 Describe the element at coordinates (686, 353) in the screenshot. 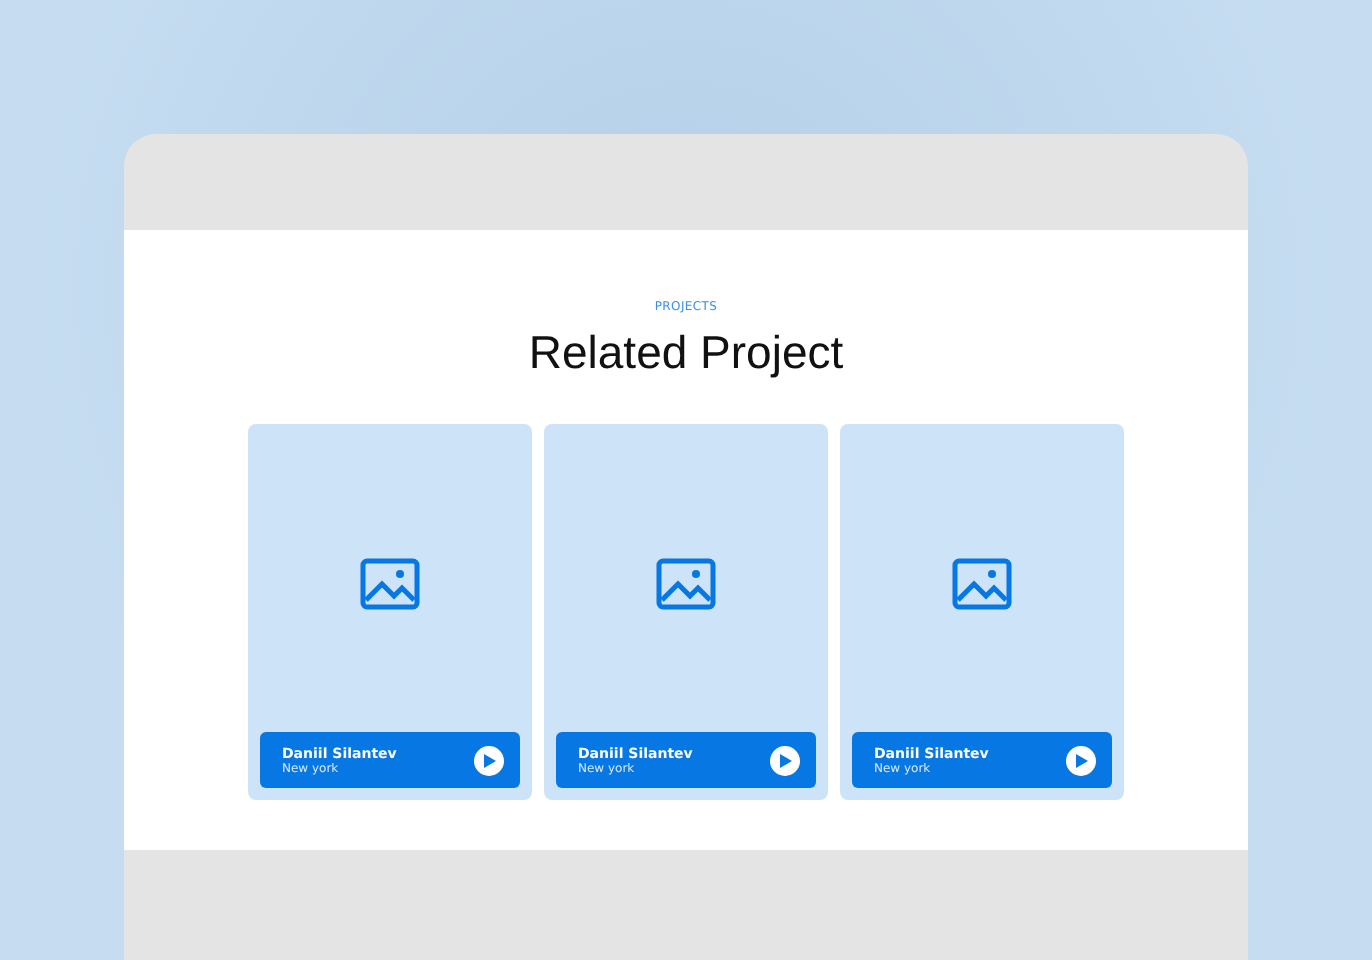

I see `section-title: Related Project` at that location.